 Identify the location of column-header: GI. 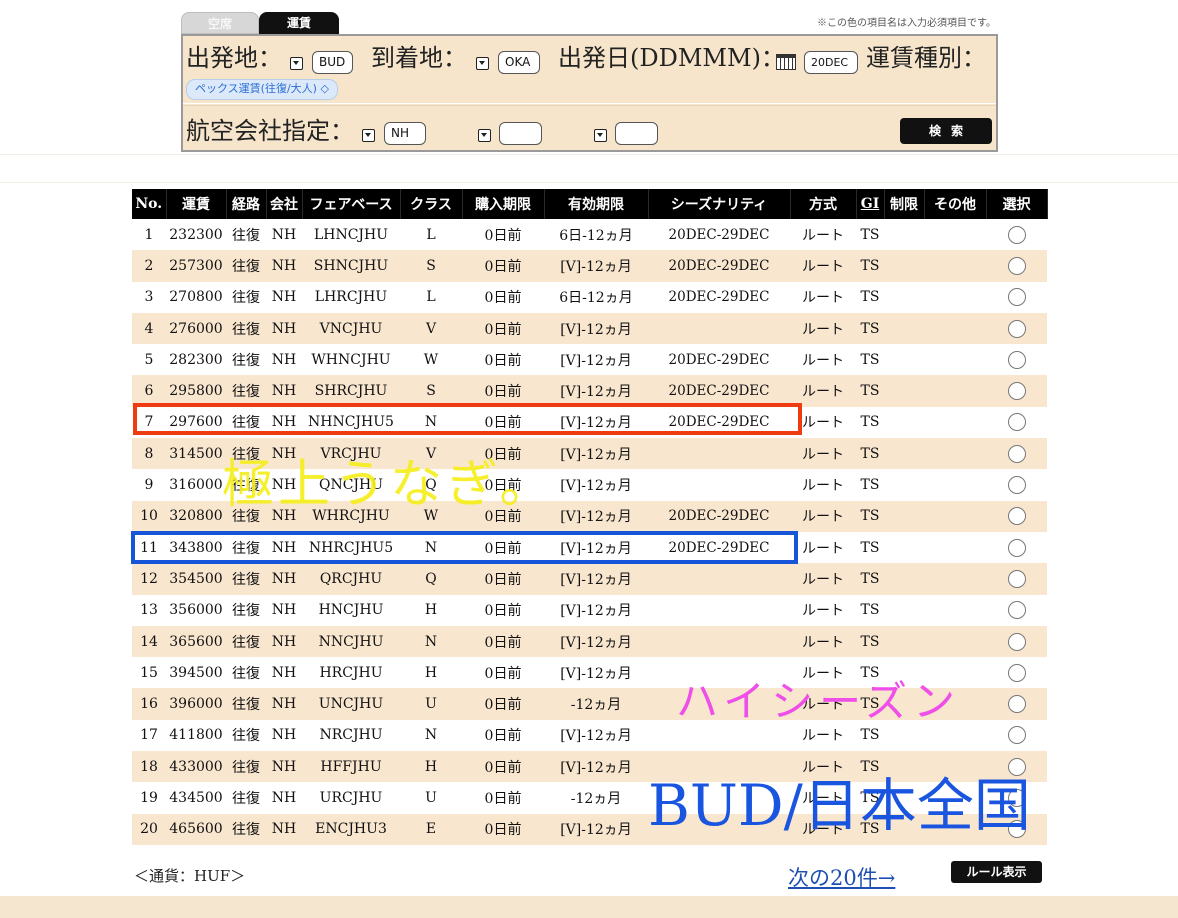
(870, 204).